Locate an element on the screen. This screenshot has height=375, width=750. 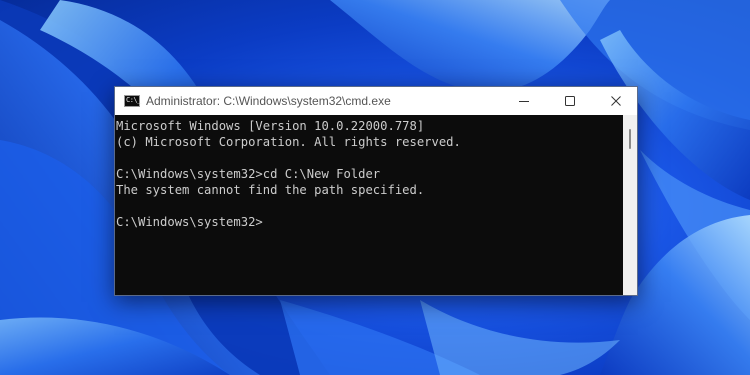
console-line: C:\Windows\system32>cd C:\New Folder is located at coordinates (248, 174).